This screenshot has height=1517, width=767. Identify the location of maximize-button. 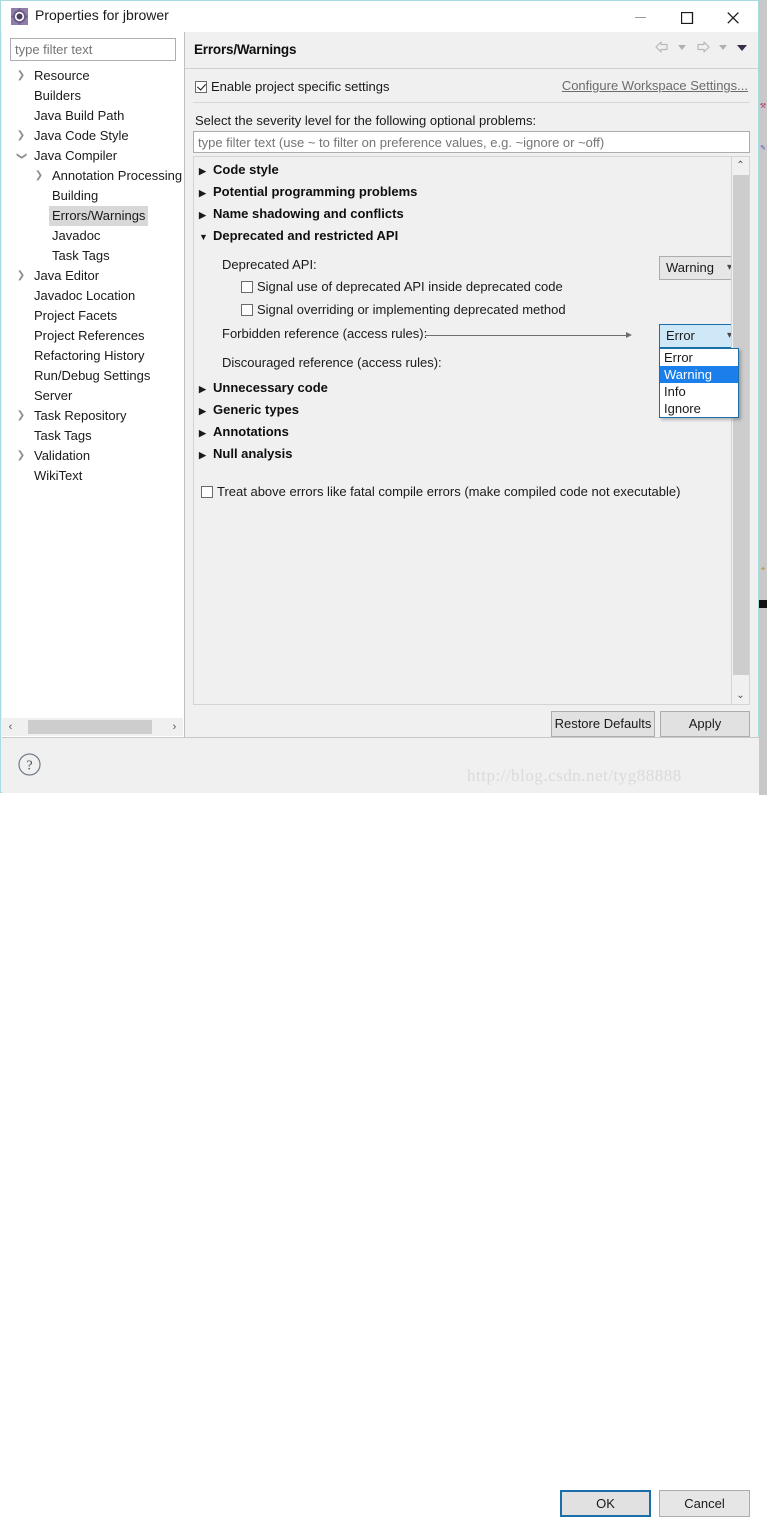
(688, 16).